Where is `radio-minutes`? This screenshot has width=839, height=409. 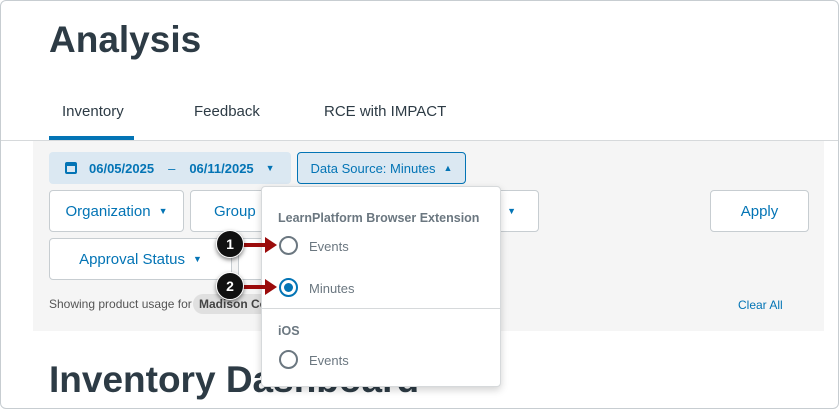
radio-minutes is located at coordinates (288, 287).